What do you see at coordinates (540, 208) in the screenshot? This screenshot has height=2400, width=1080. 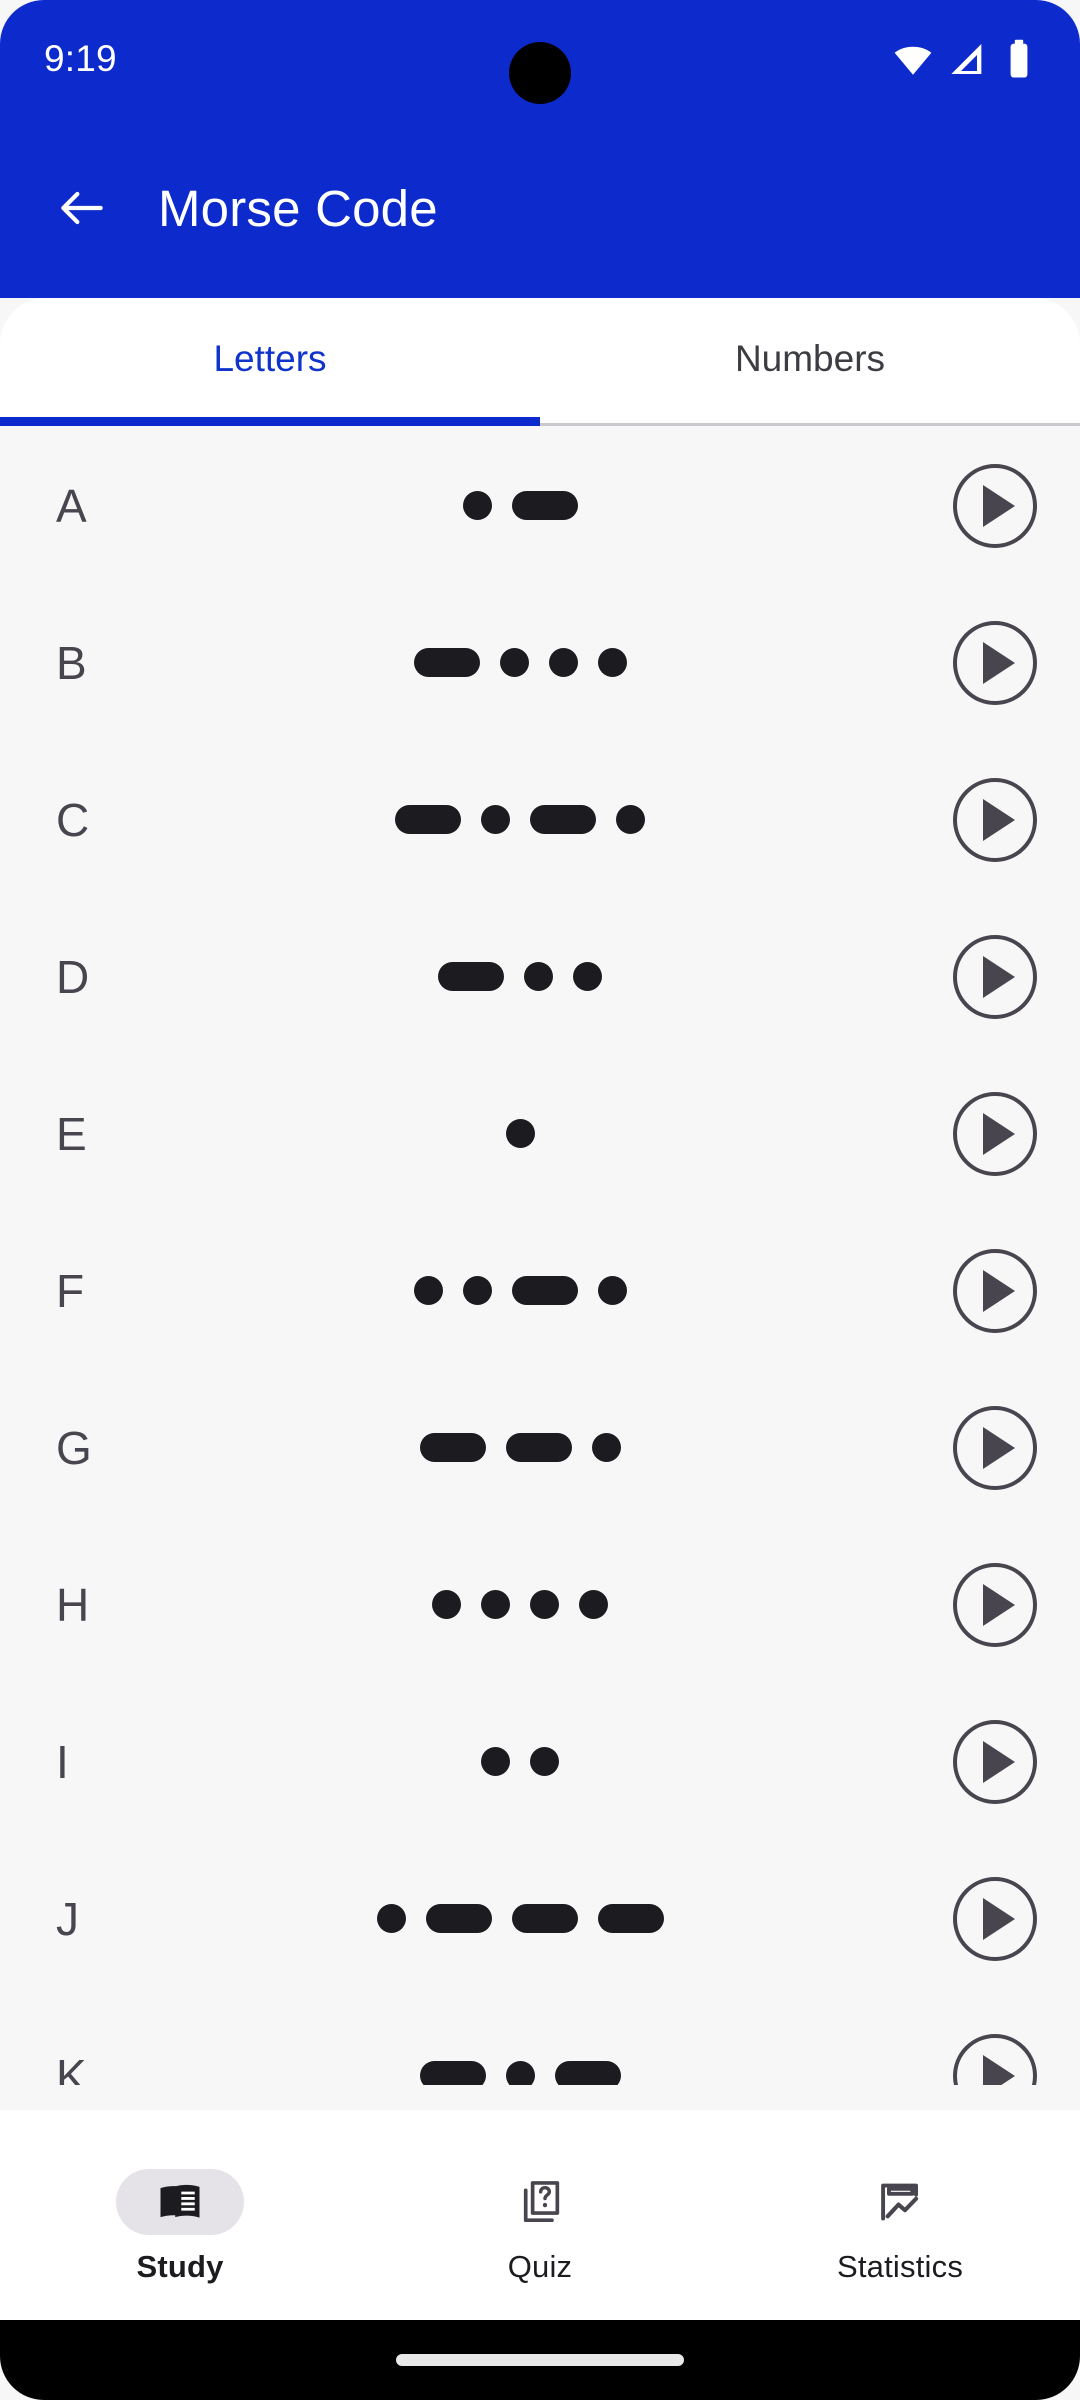 I see `app-bar: Morse Code` at bounding box center [540, 208].